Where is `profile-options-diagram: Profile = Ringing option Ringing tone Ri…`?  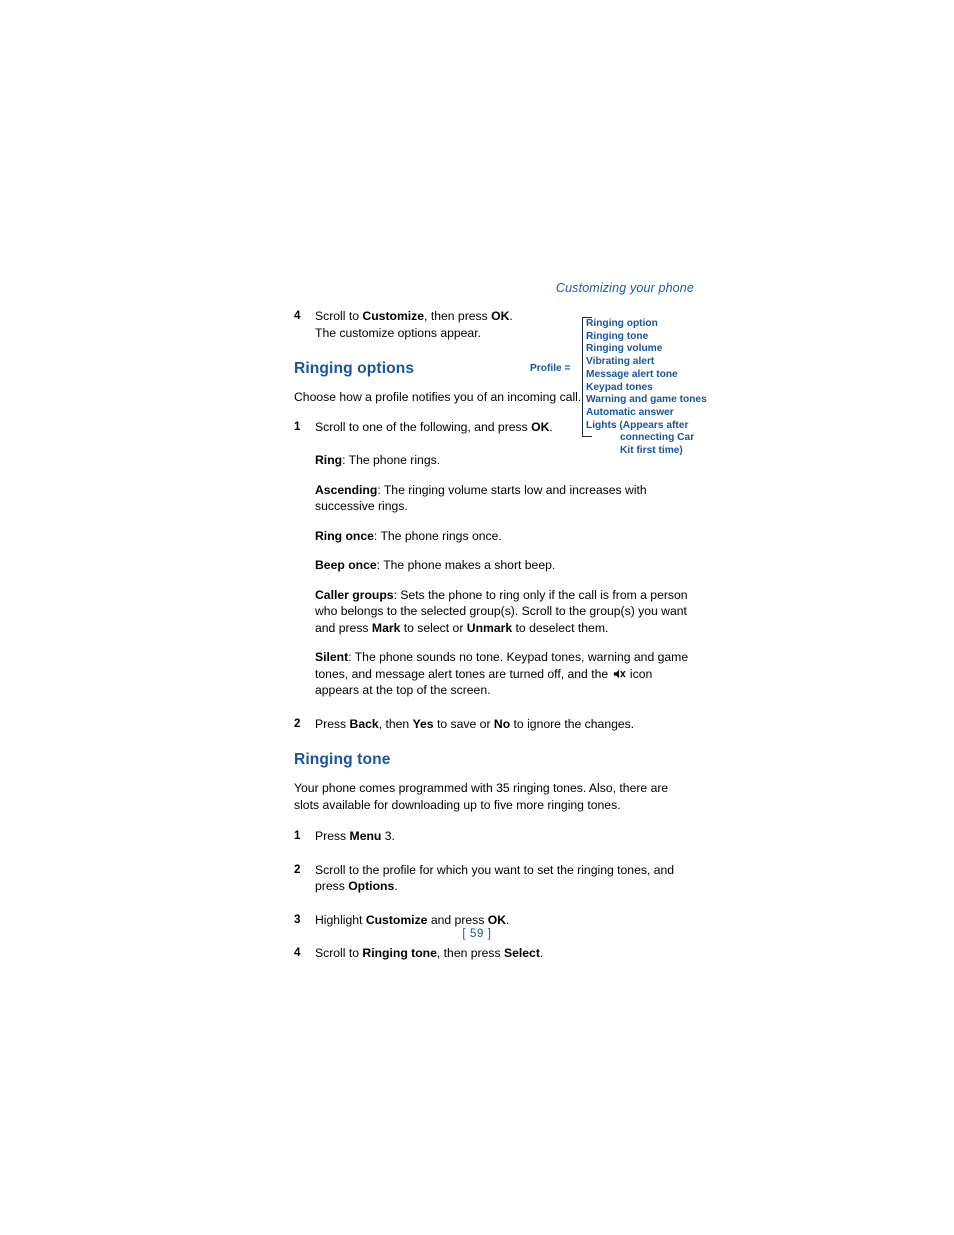
profile-options-diagram: Profile = Ringing option Ringing tone Ri… is located at coordinates (742, 393).